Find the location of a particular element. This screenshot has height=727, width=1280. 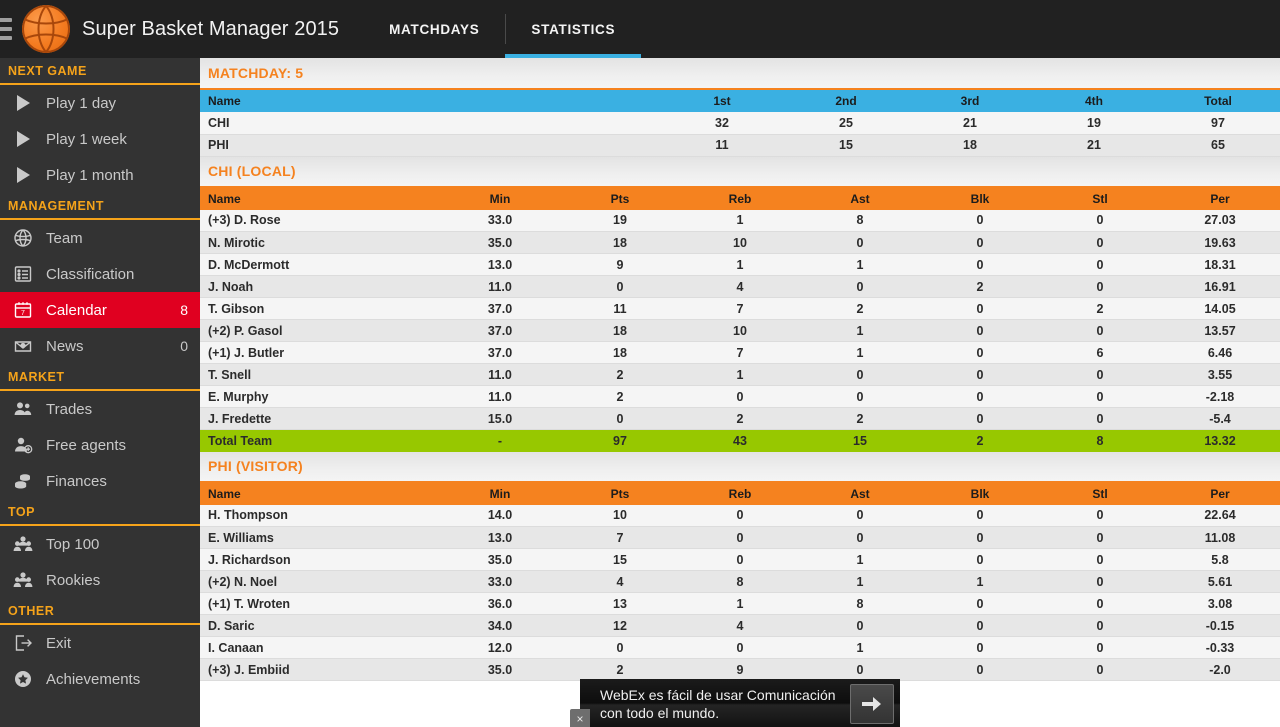

table-row: CHI 32 25 21 19 97 is located at coordinates (740, 123).